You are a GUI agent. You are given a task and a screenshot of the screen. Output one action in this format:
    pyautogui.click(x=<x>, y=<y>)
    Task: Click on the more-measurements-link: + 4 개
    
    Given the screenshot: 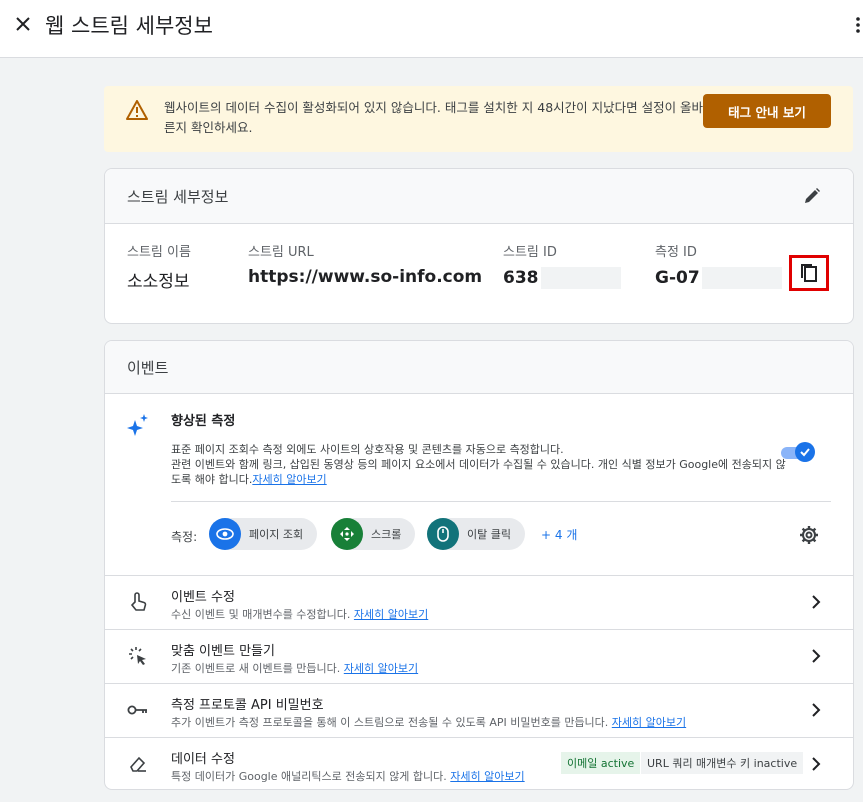 What is the action you would take?
    pyautogui.click(x=559, y=534)
    